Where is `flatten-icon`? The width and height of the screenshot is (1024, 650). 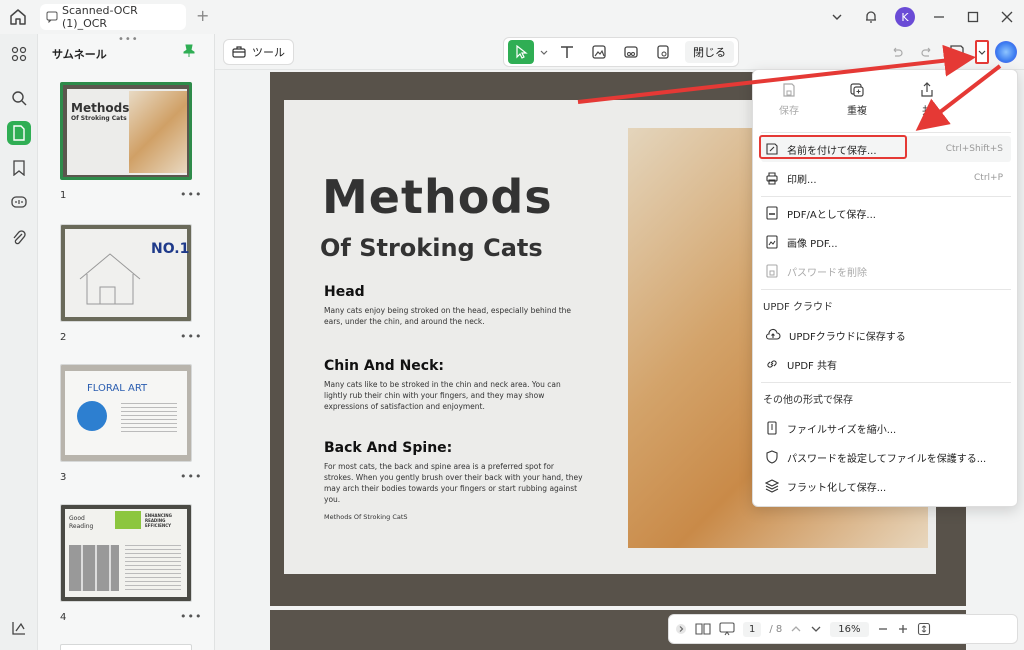
flatten-icon is located at coordinates (772, 486).